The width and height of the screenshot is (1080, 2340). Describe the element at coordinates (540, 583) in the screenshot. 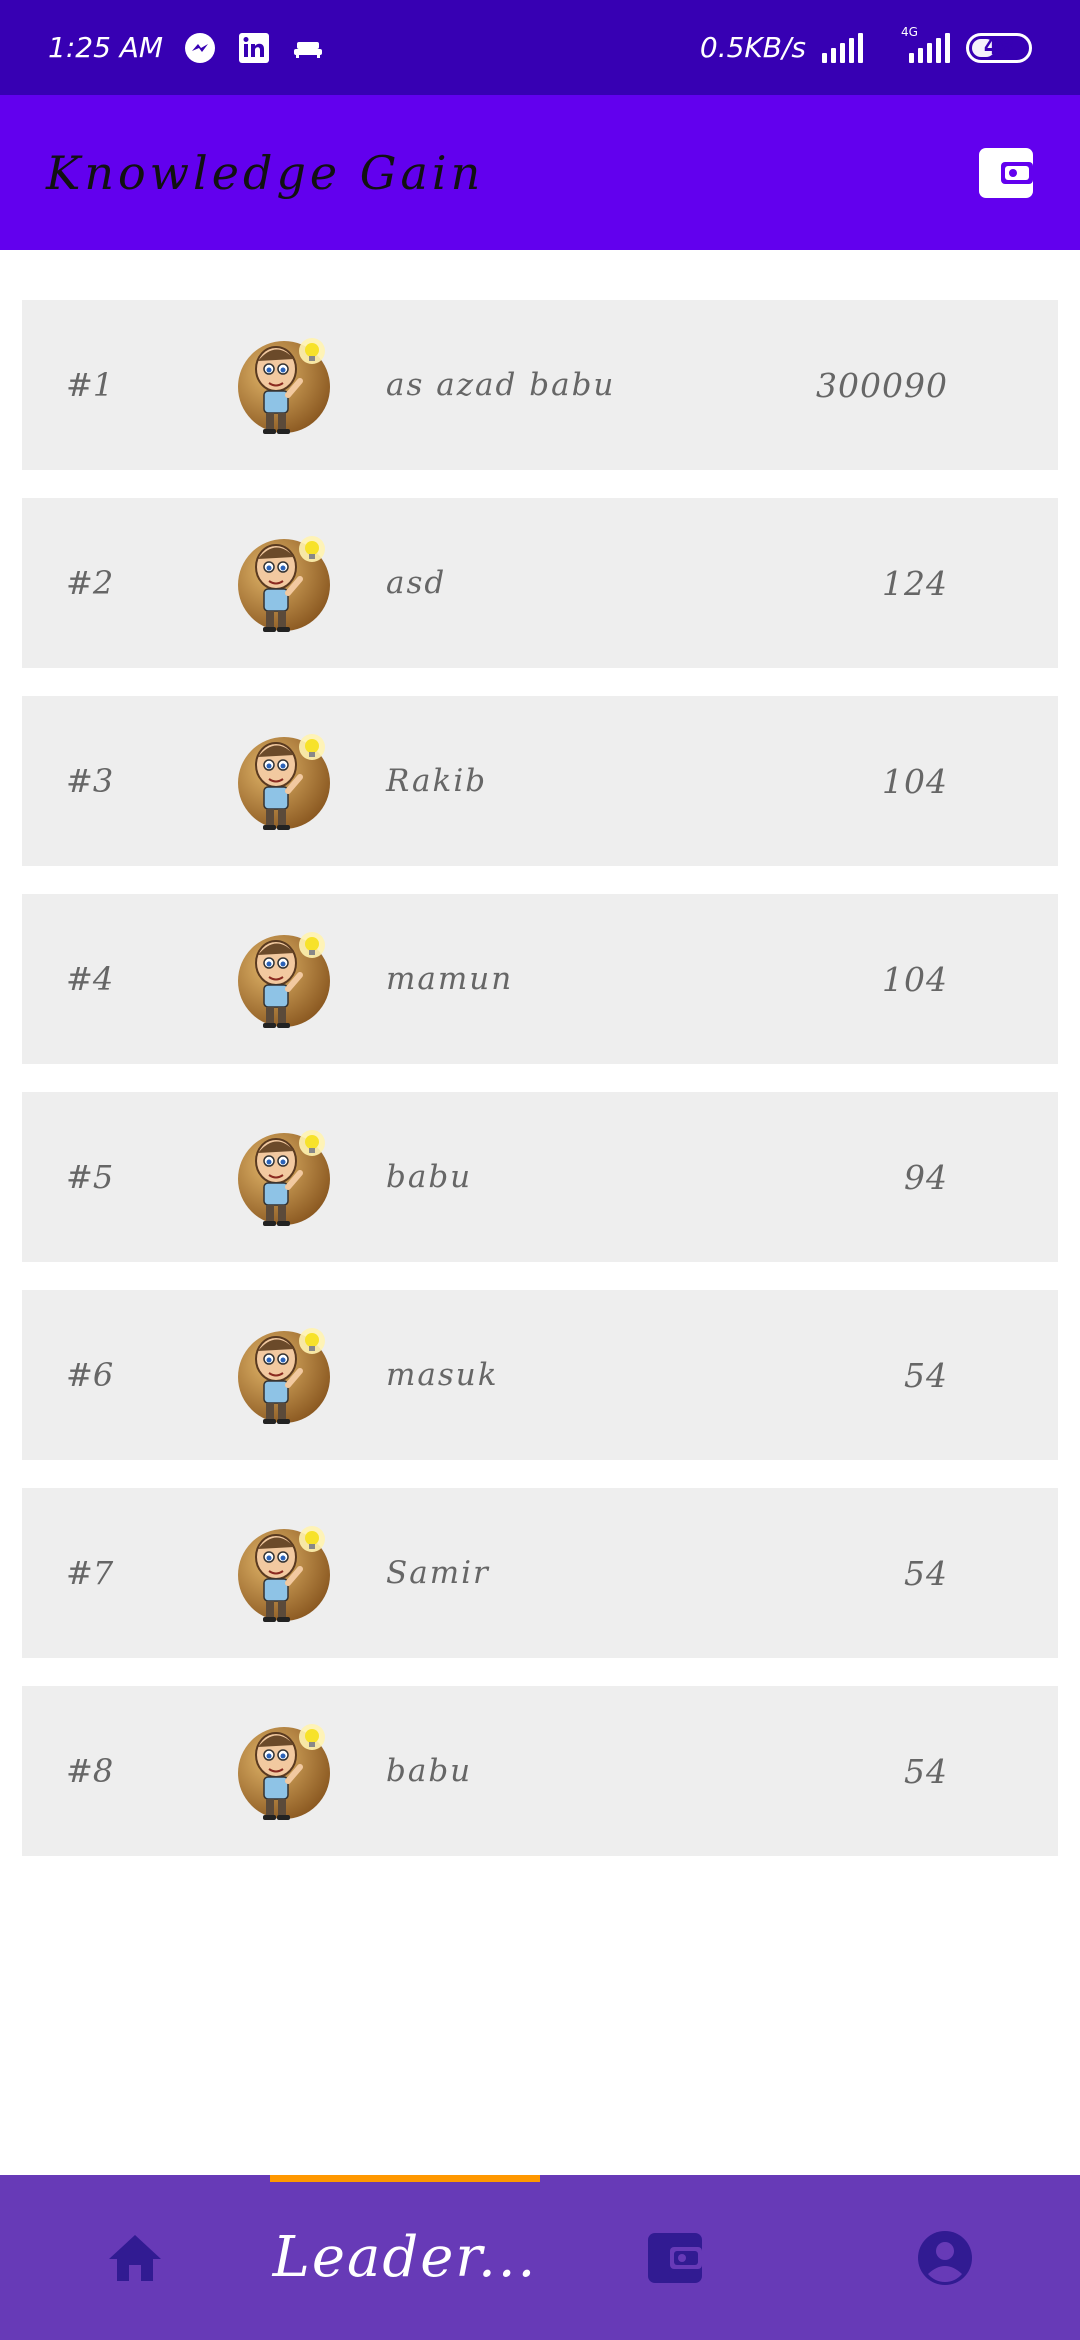

I see `leaderboard-row: #2 asd 124` at that location.